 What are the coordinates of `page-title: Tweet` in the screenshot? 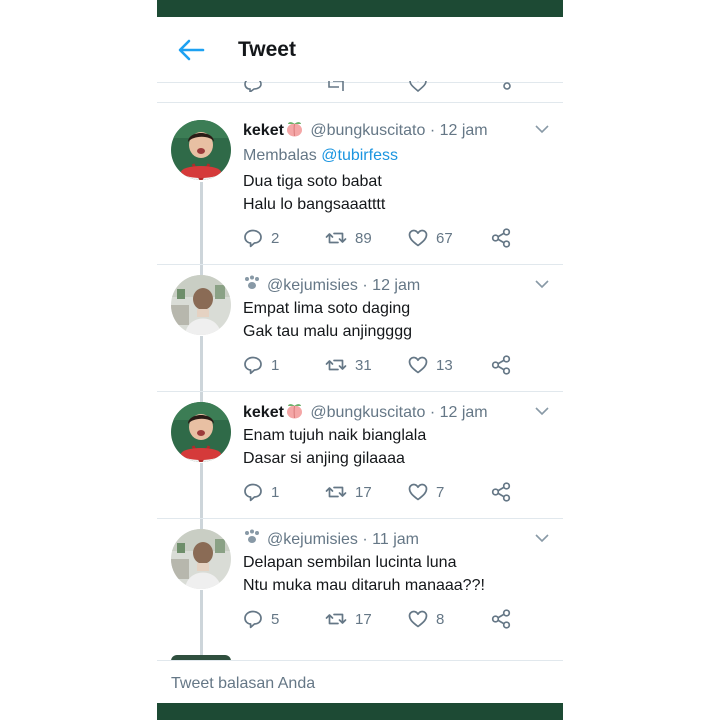 It's located at (267, 49).